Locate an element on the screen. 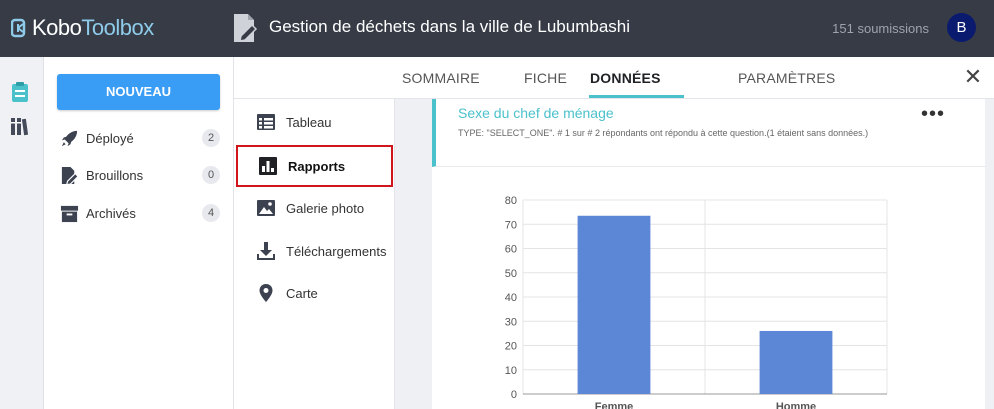 This screenshot has width=994, height=409. sidebar-item-label: Déployé is located at coordinates (110, 138).